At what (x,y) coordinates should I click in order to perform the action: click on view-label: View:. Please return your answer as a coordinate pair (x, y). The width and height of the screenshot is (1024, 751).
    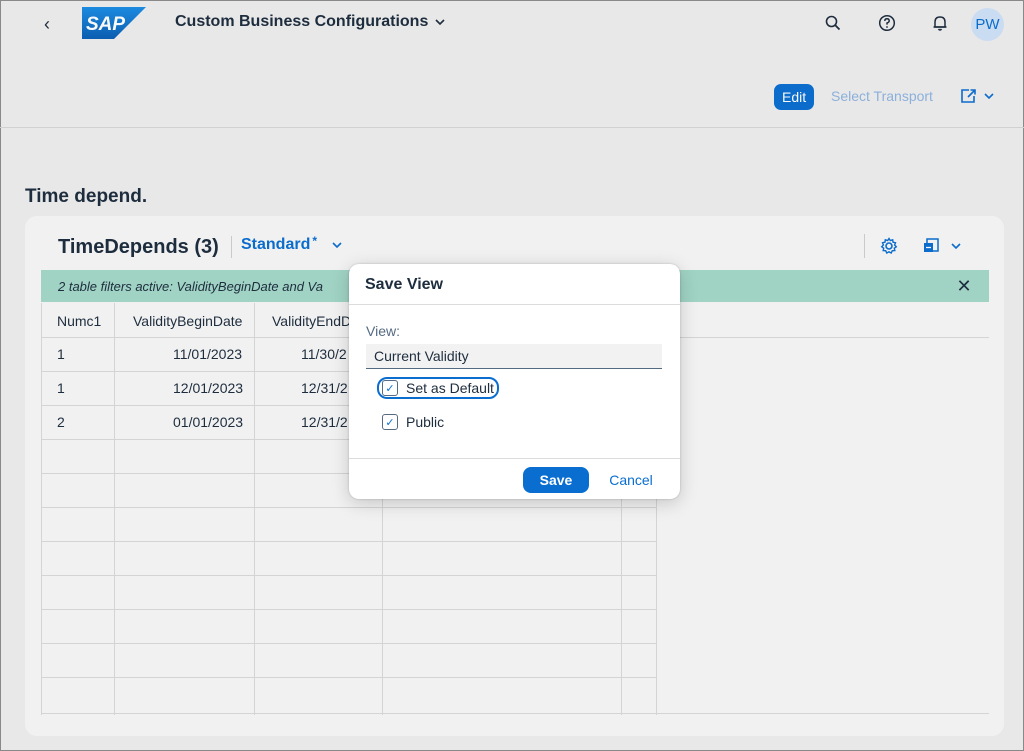
    Looking at the image, I should click on (383, 331).